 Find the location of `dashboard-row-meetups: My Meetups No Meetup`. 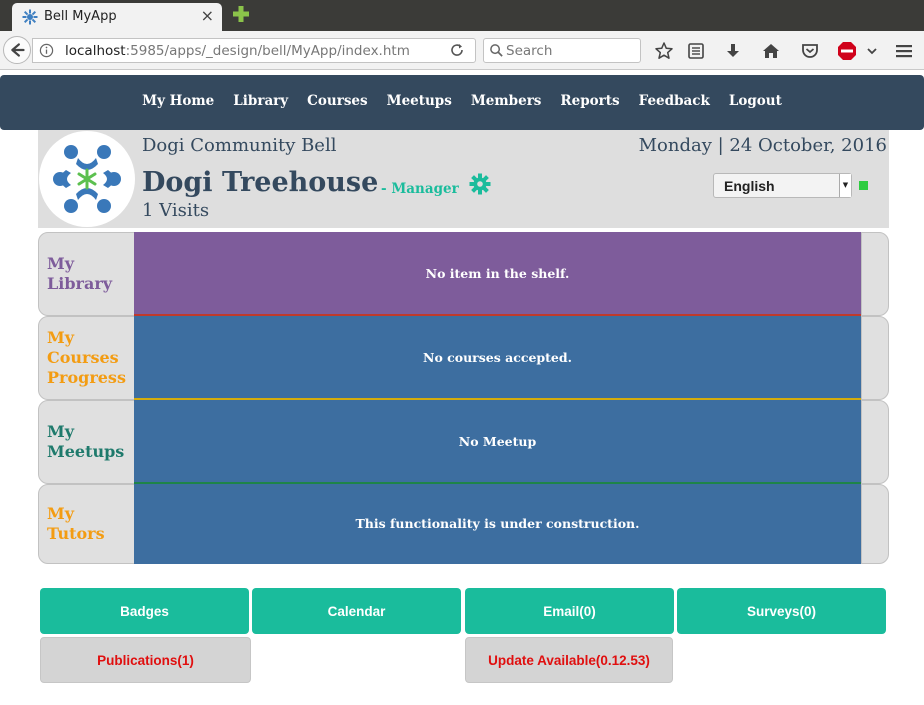

dashboard-row-meetups: My Meetups No Meetup is located at coordinates (463, 442).